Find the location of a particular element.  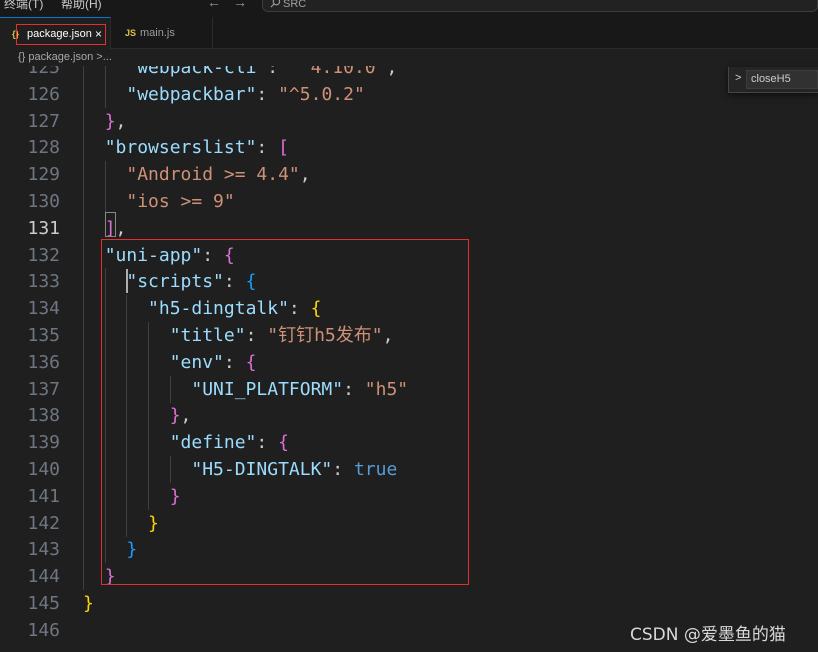

tab-highlight-box is located at coordinates (61, 34).